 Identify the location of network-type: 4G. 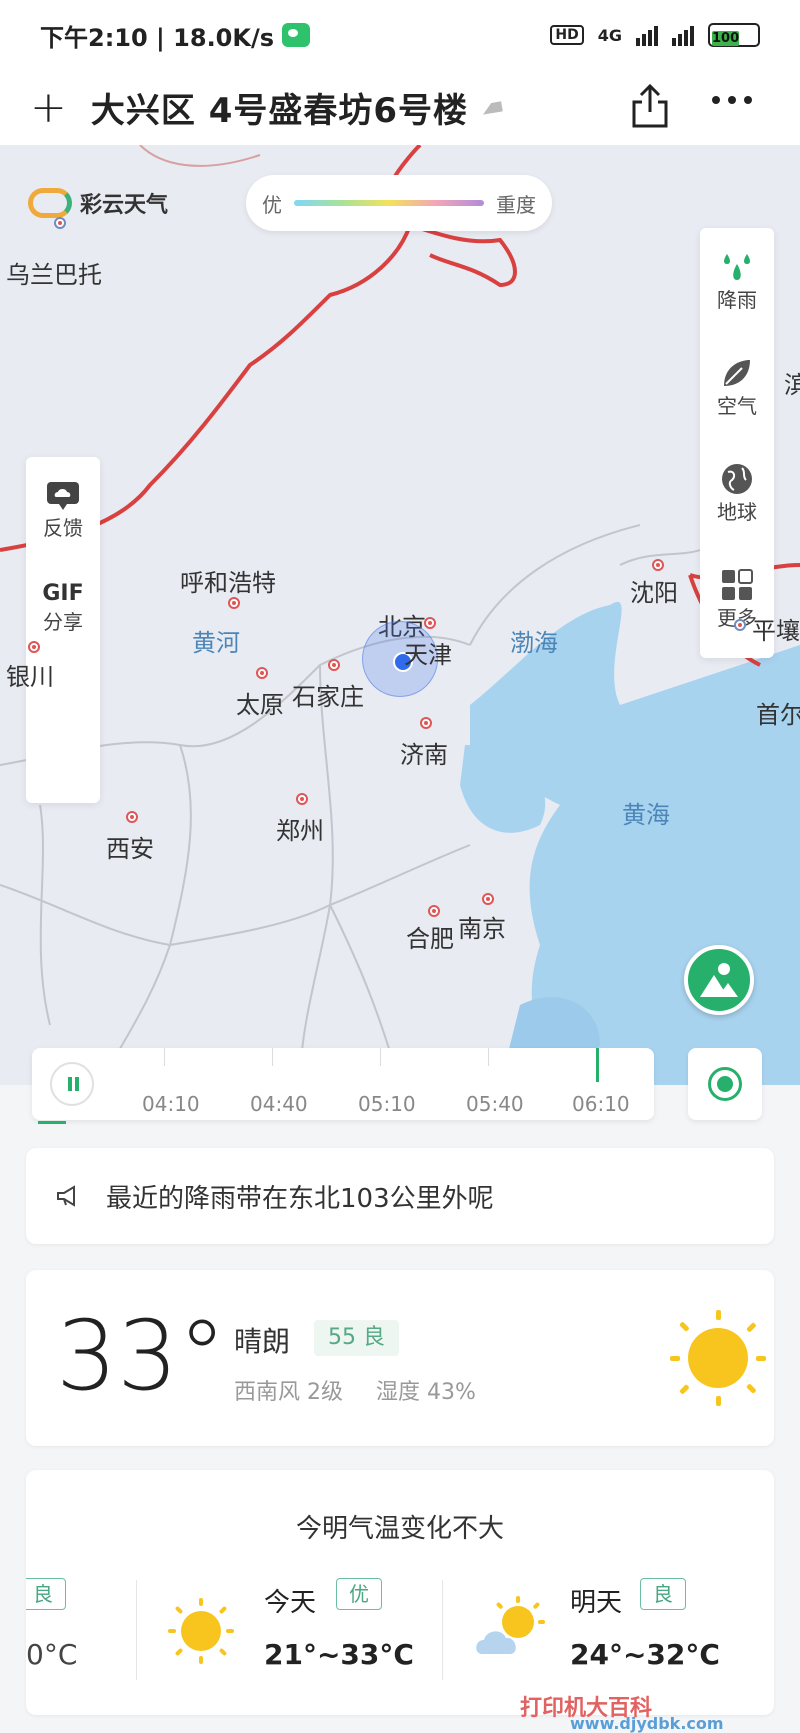
(609, 35).